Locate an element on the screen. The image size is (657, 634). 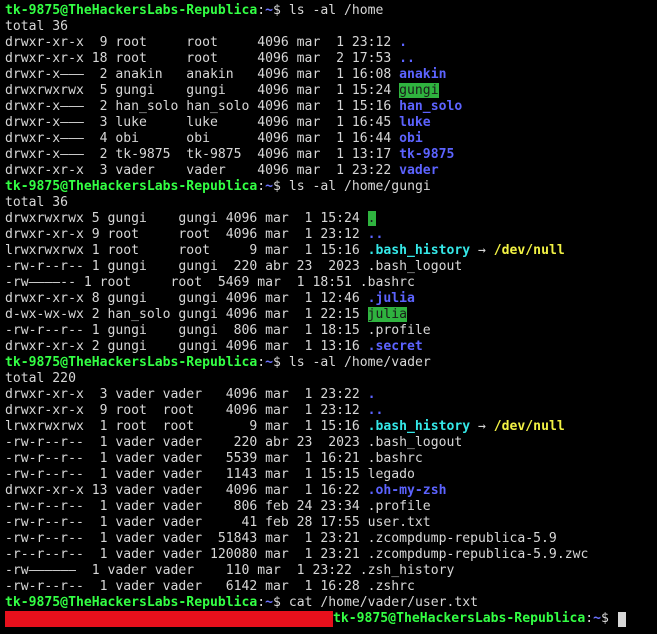
file-name: .zcompdump-republica-5.9 is located at coordinates (462, 538).